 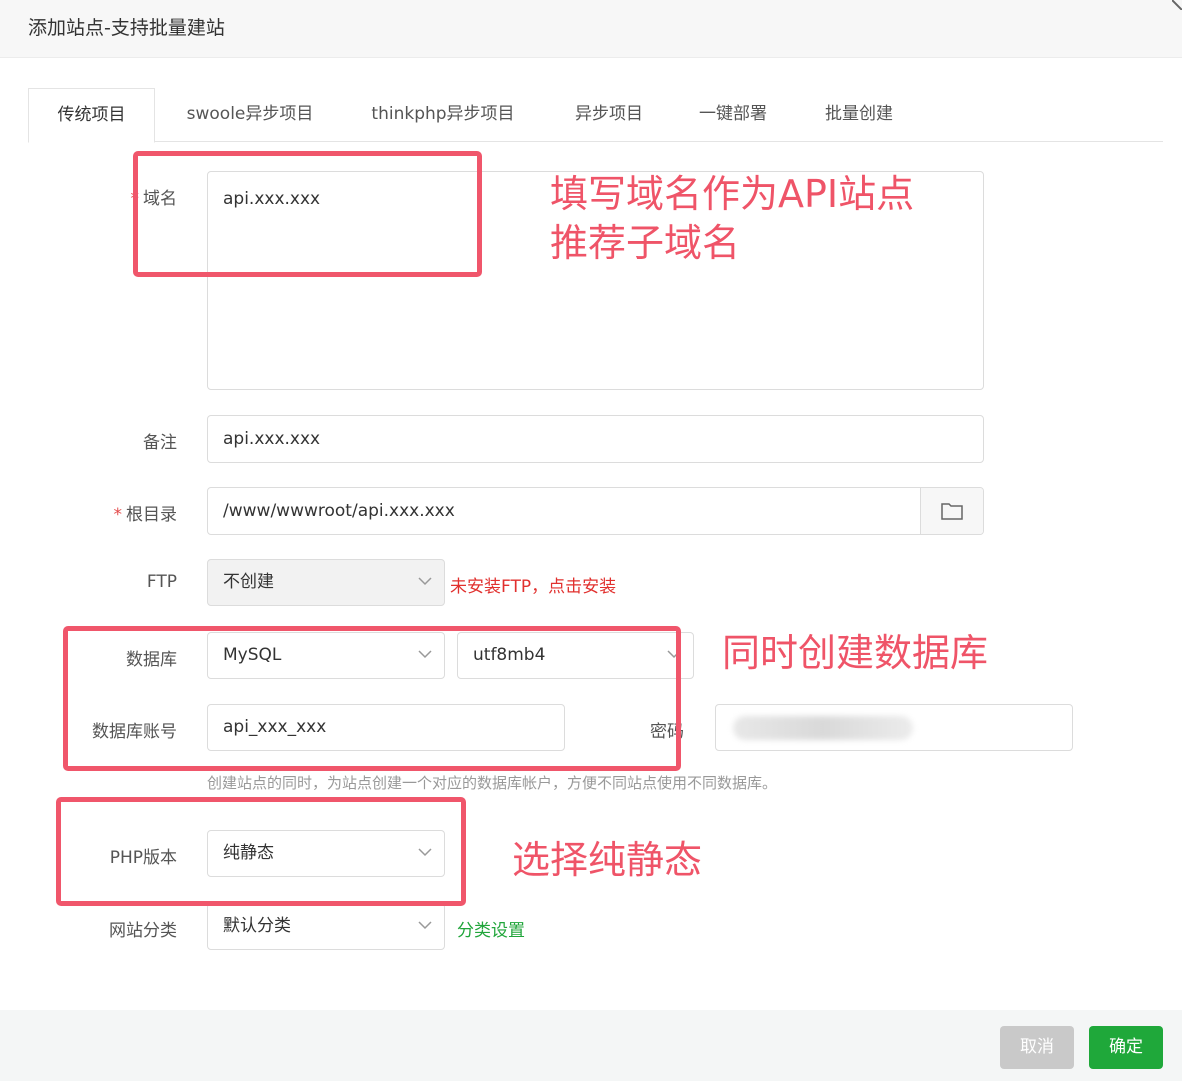 What do you see at coordinates (645, 243) in the screenshot?
I see `annotation-domain-line2: 推荐子域名` at bounding box center [645, 243].